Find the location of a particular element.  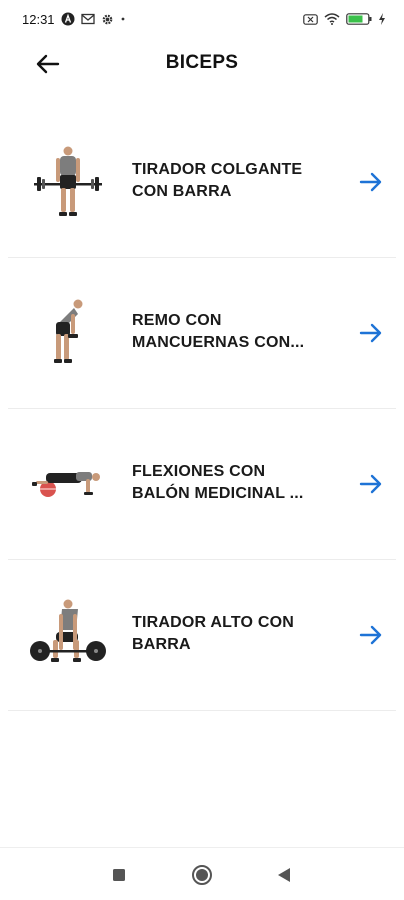

exercise-label-line1: REMO CON is located at coordinates (177, 320).